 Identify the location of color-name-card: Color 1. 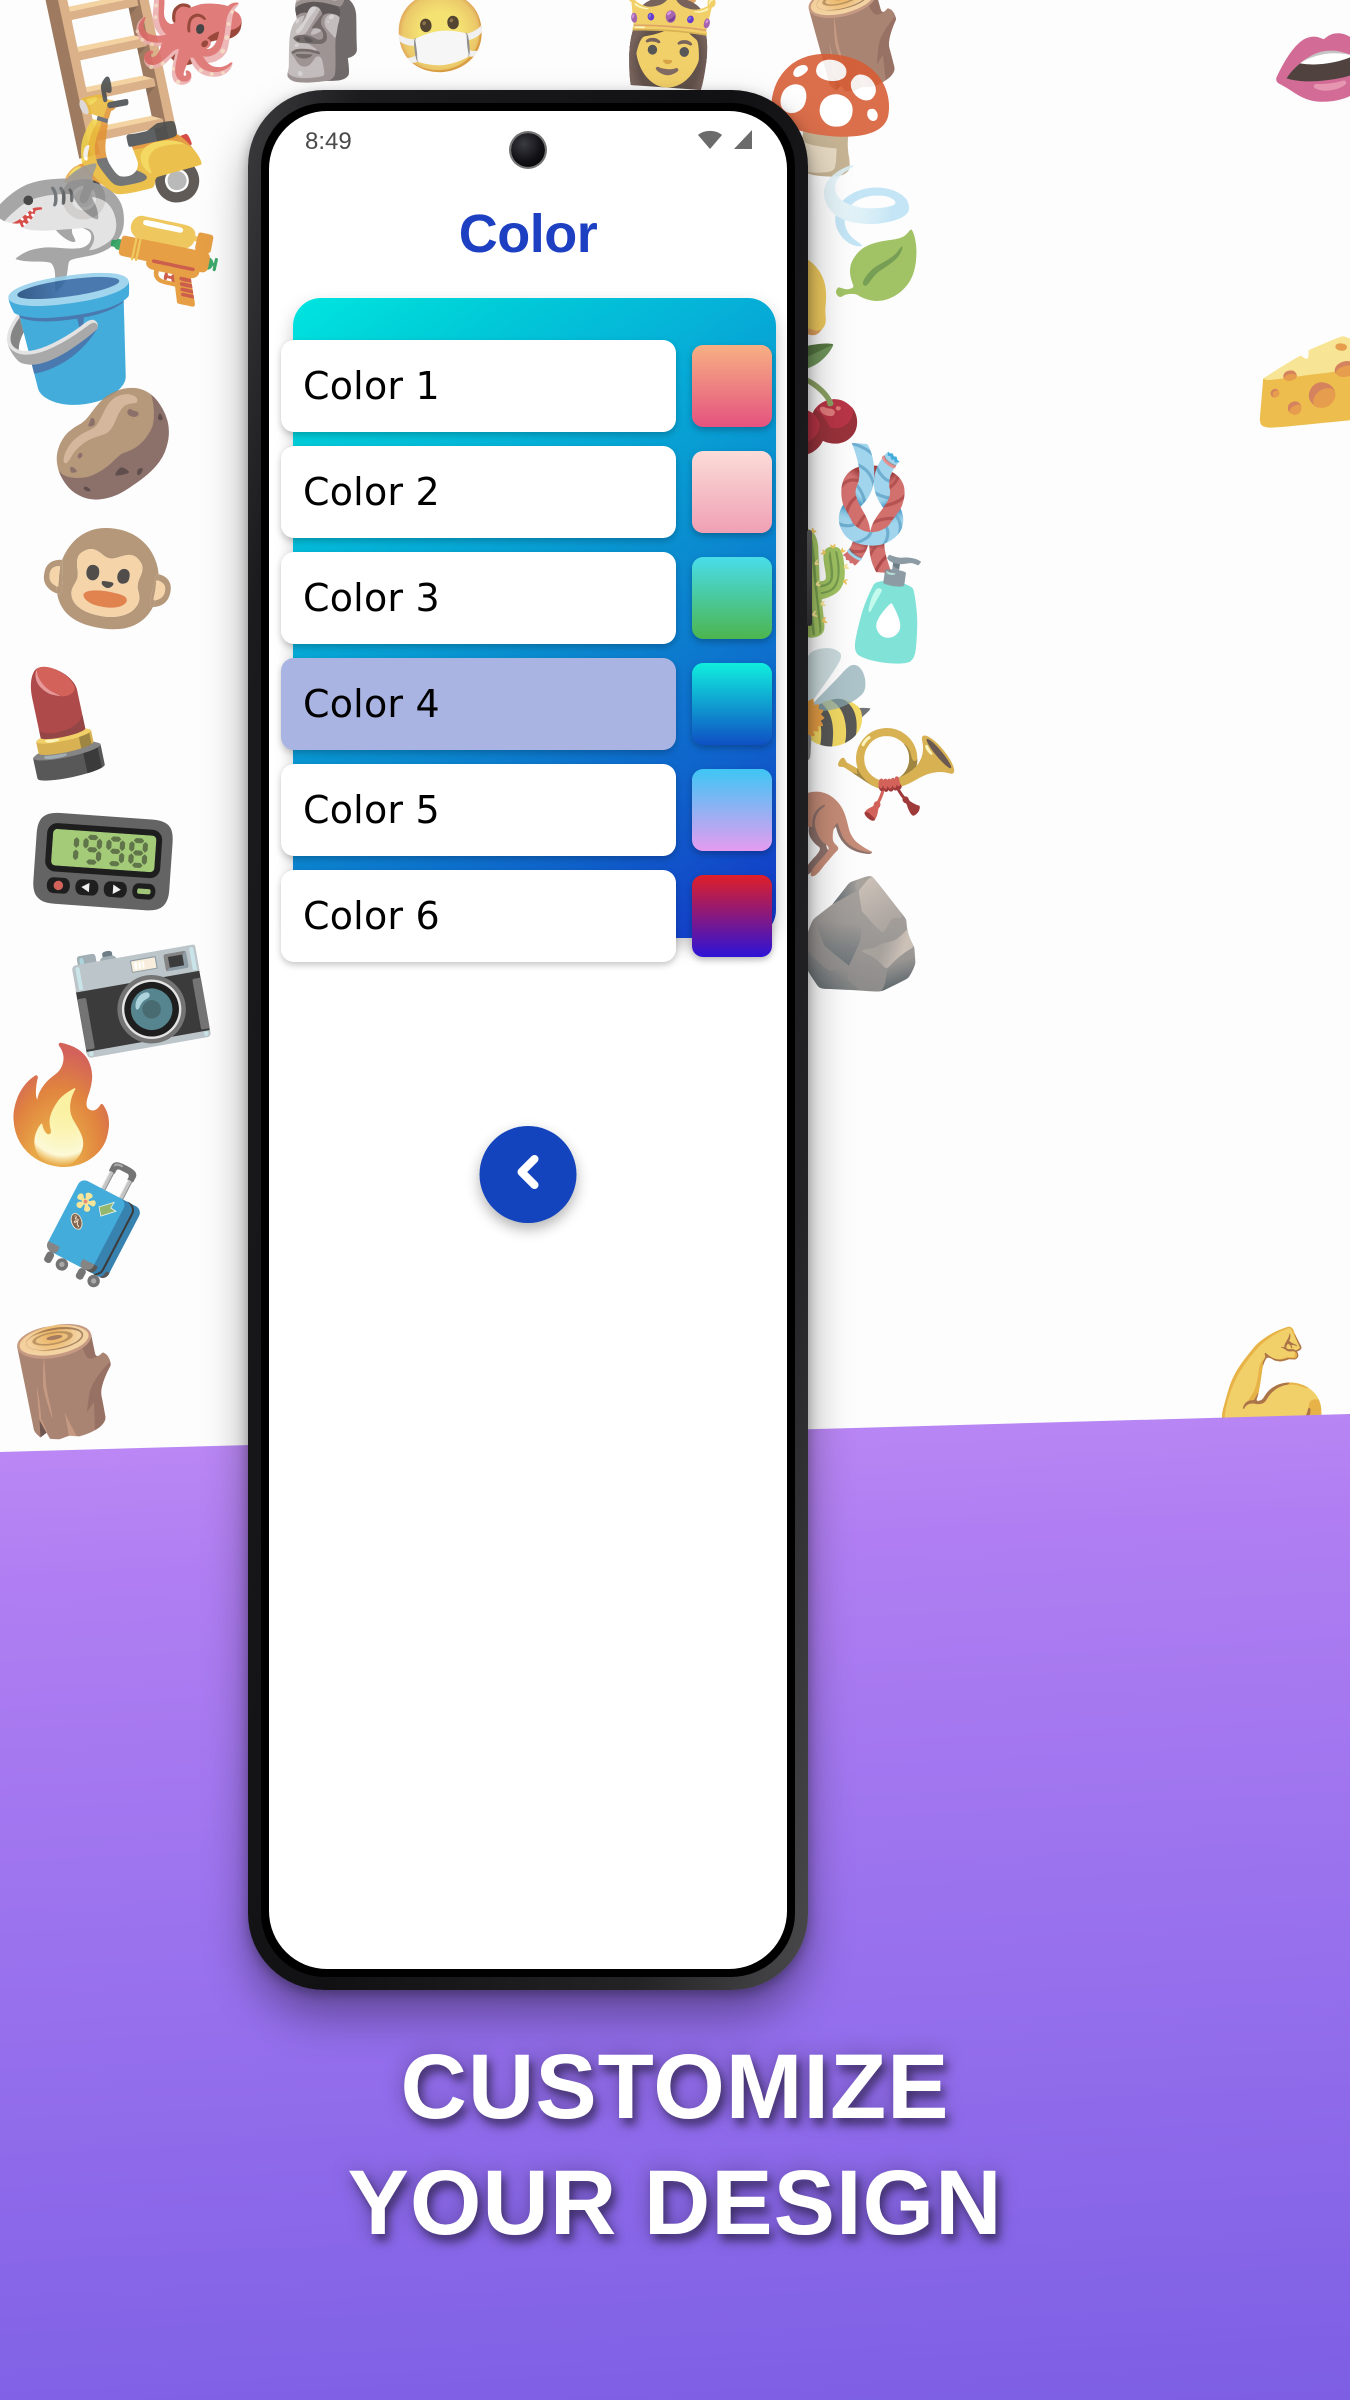
(478, 386).